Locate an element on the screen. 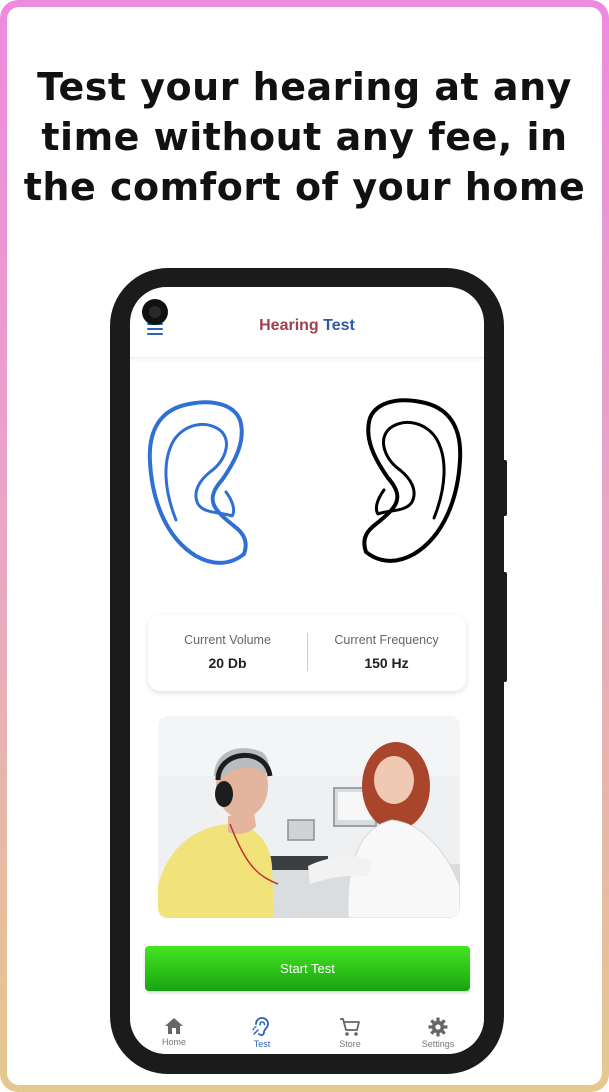 The height and width of the screenshot is (1092, 609). frequency-value: 150 Hz is located at coordinates (386, 663).